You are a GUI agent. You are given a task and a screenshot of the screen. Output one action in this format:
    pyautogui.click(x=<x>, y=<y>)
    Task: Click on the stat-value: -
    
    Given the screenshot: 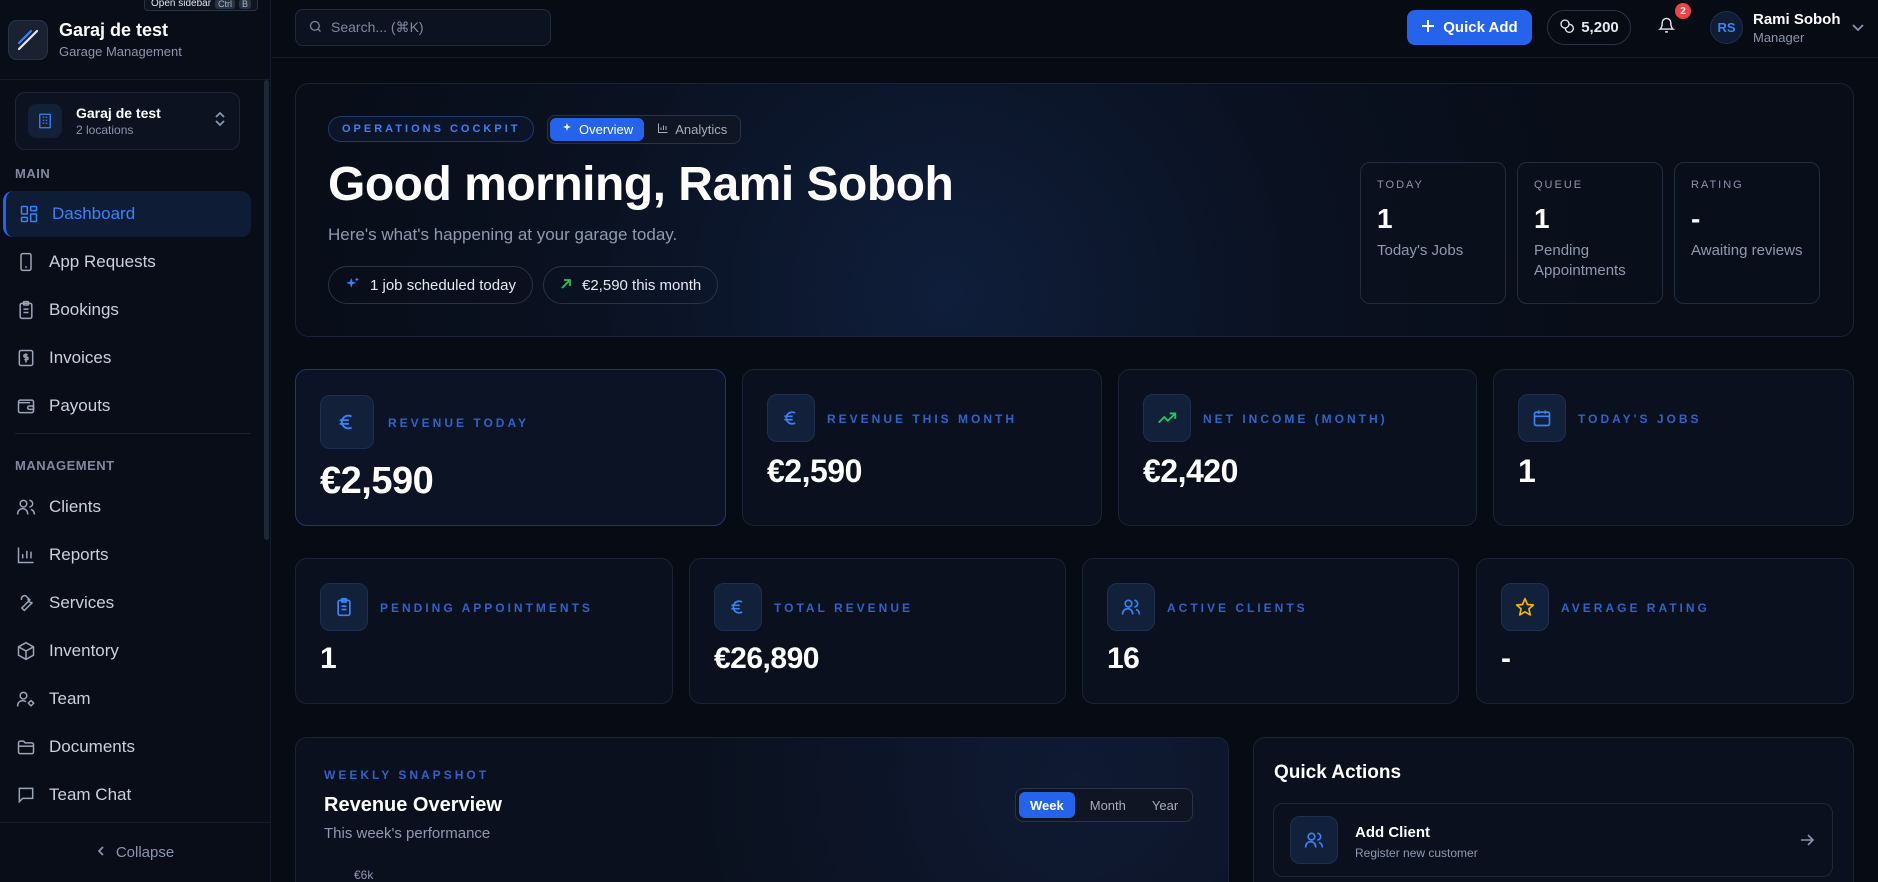 What is the action you would take?
    pyautogui.click(x=1506, y=658)
    